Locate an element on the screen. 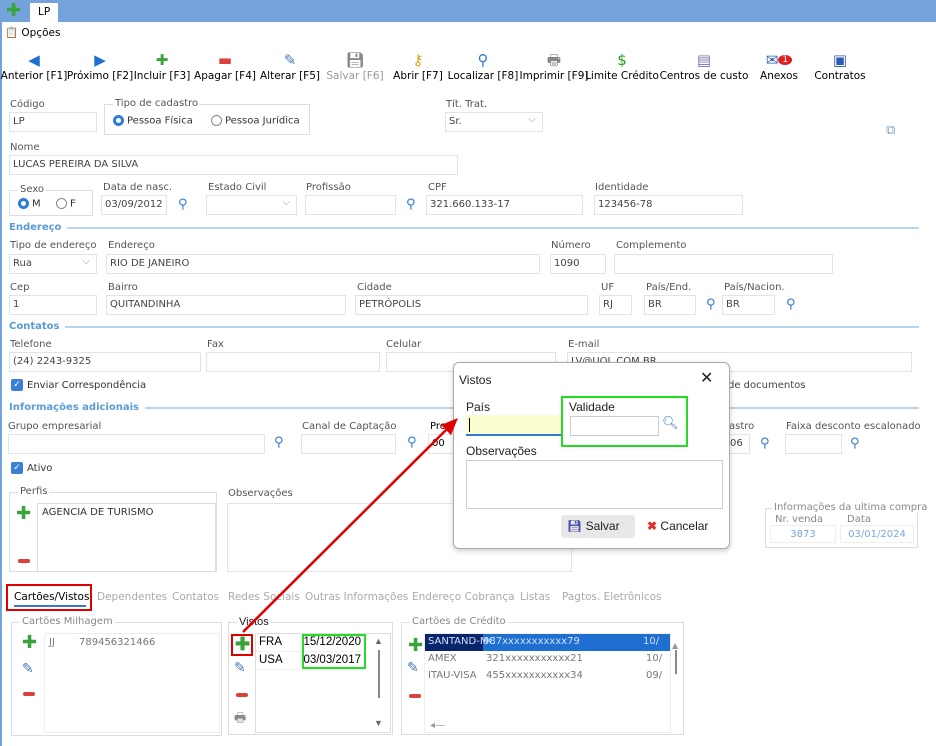 This screenshot has width=936, height=746. annotation-arrow is located at coordinates (350, 525).